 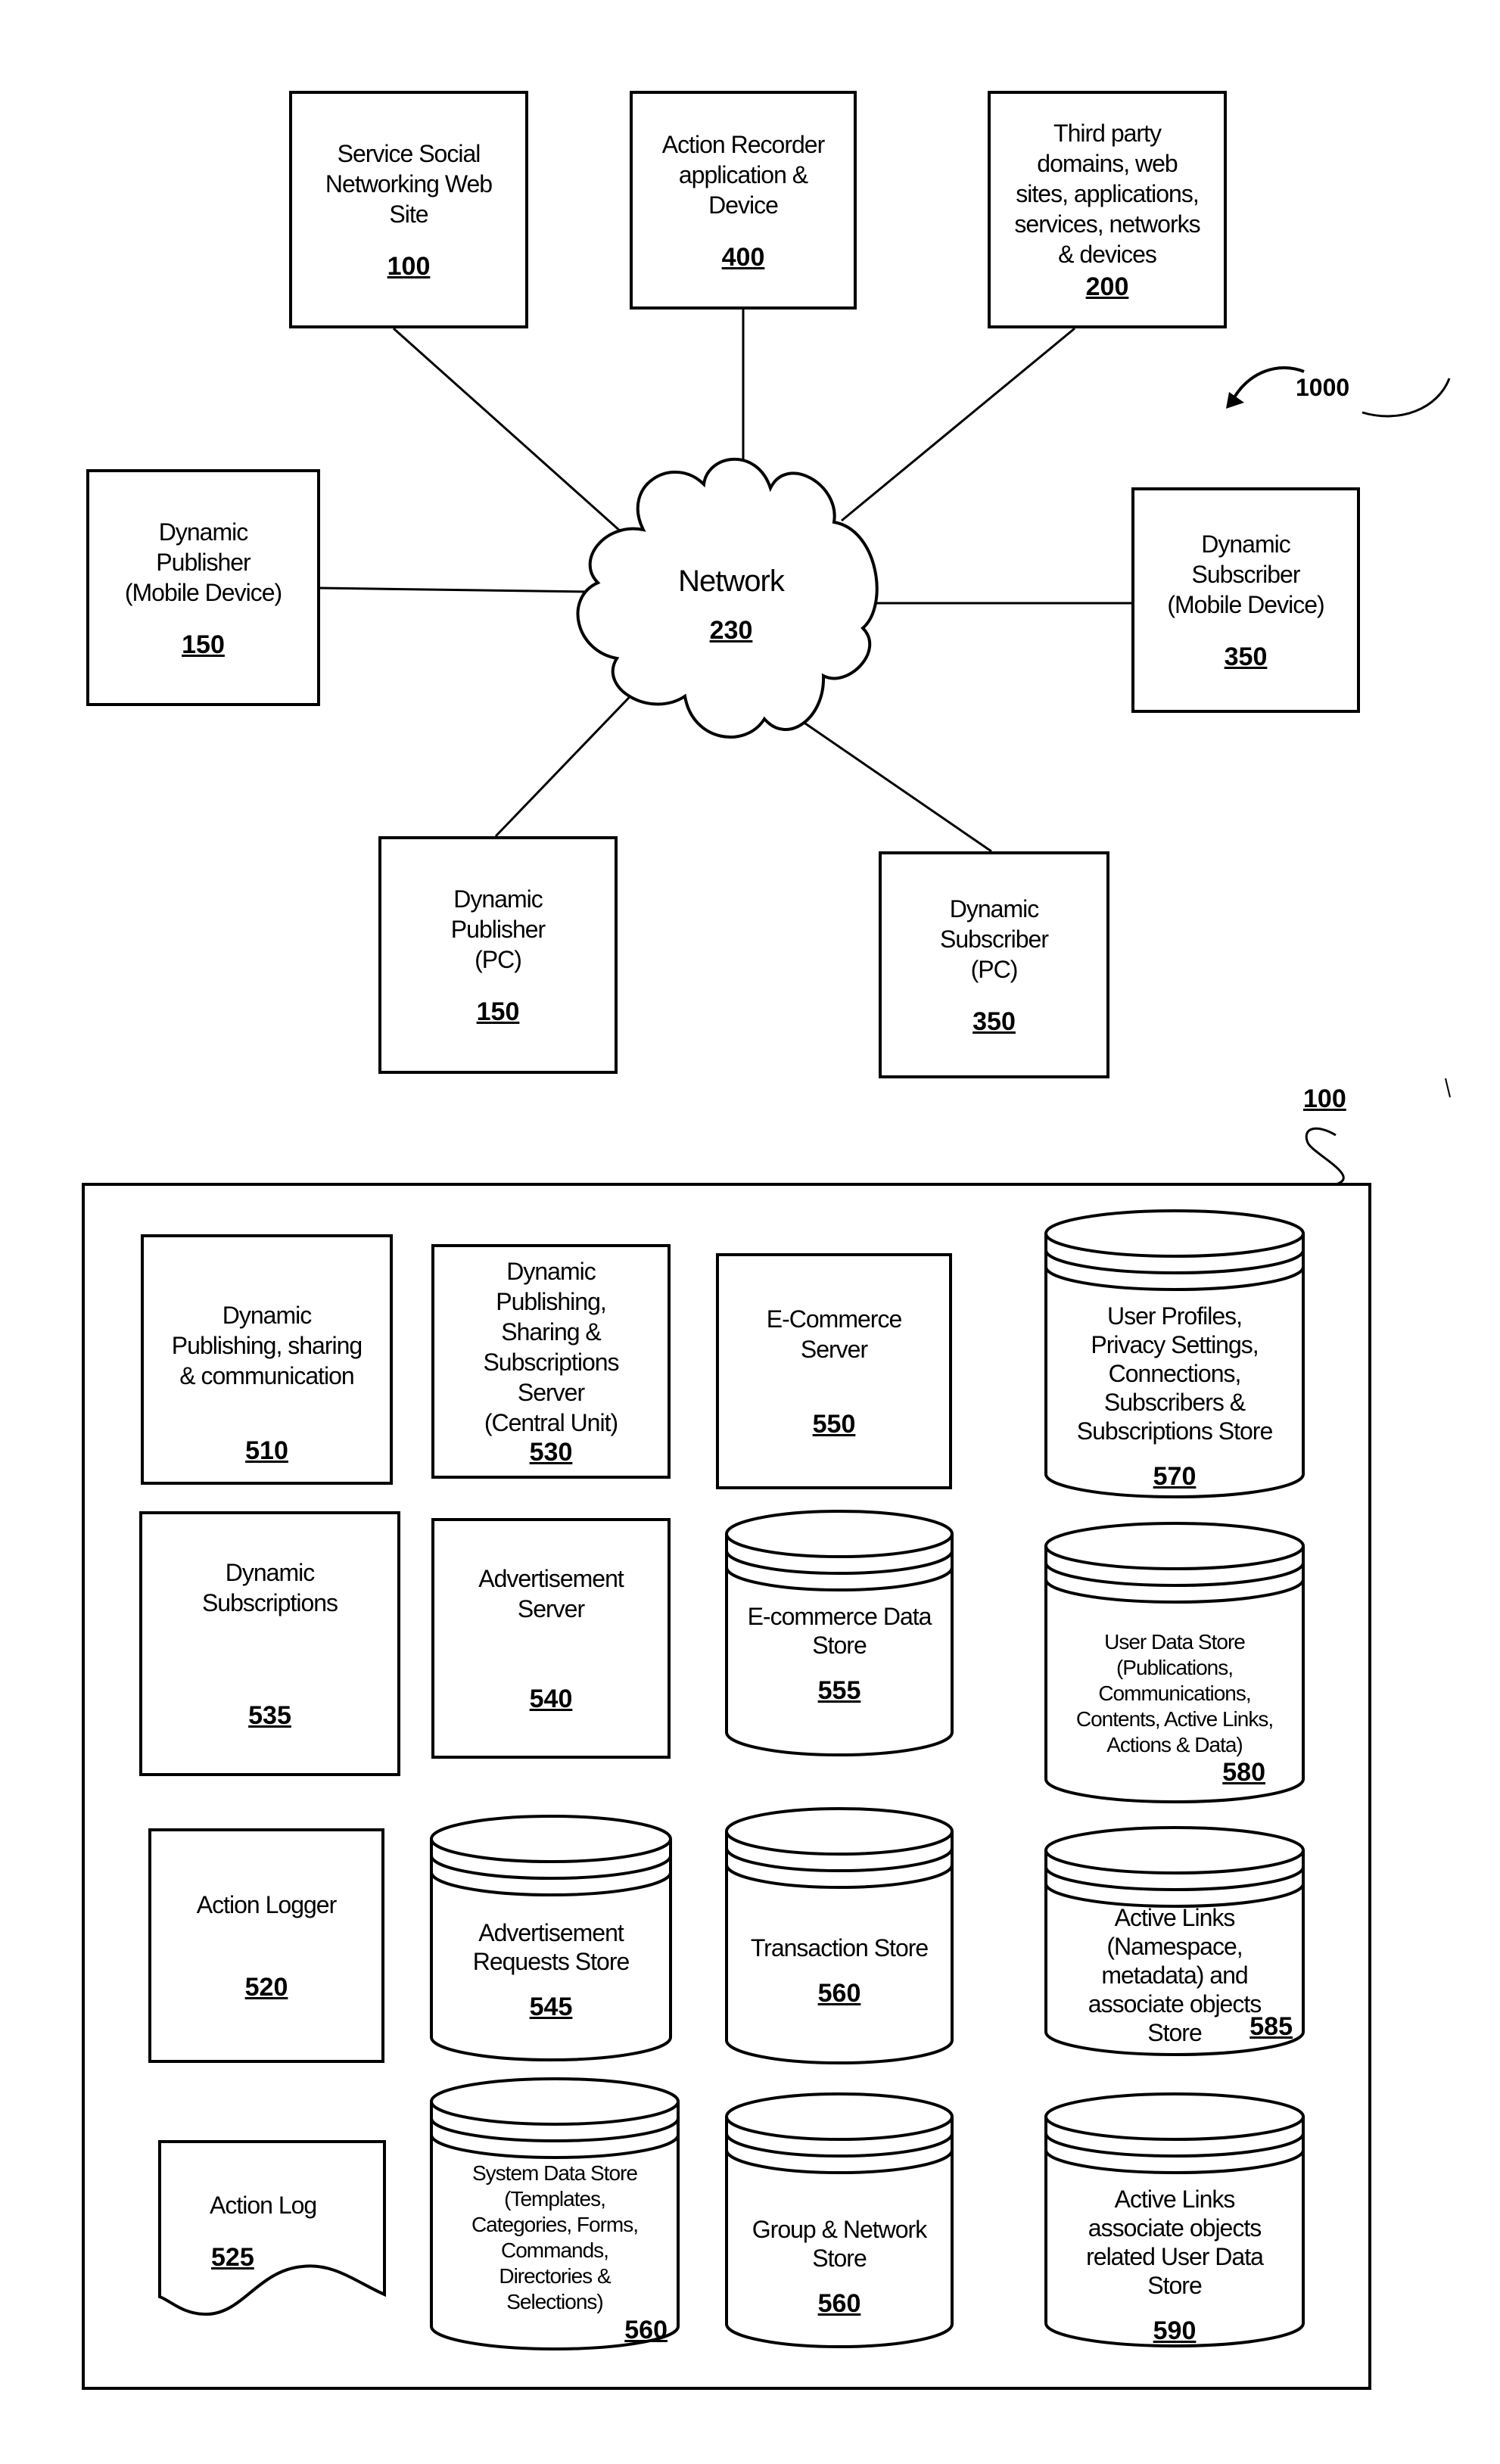 What do you see at coordinates (1448, 1088) in the screenshot?
I see `stray-mark` at bounding box center [1448, 1088].